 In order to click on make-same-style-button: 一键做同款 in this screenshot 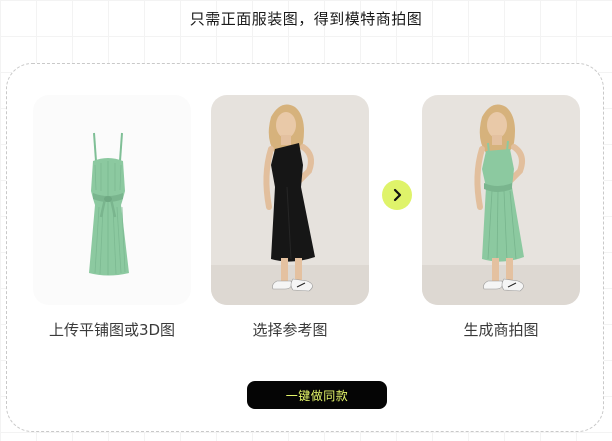, I will do `click(317, 395)`.